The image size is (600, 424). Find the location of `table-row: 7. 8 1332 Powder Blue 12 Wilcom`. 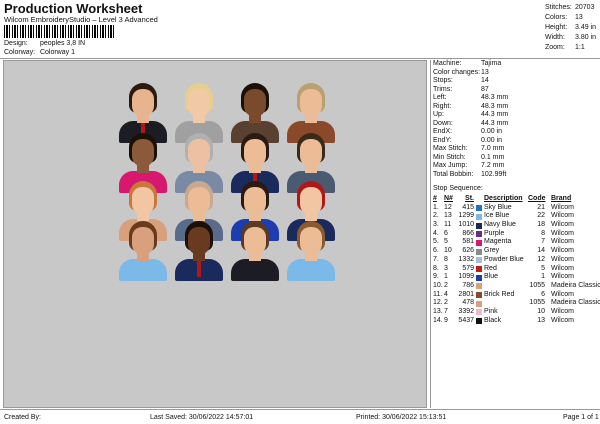

table-row: 7. 8 1332 Powder Blue 12 Wilcom is located at coordinates (503, 259).